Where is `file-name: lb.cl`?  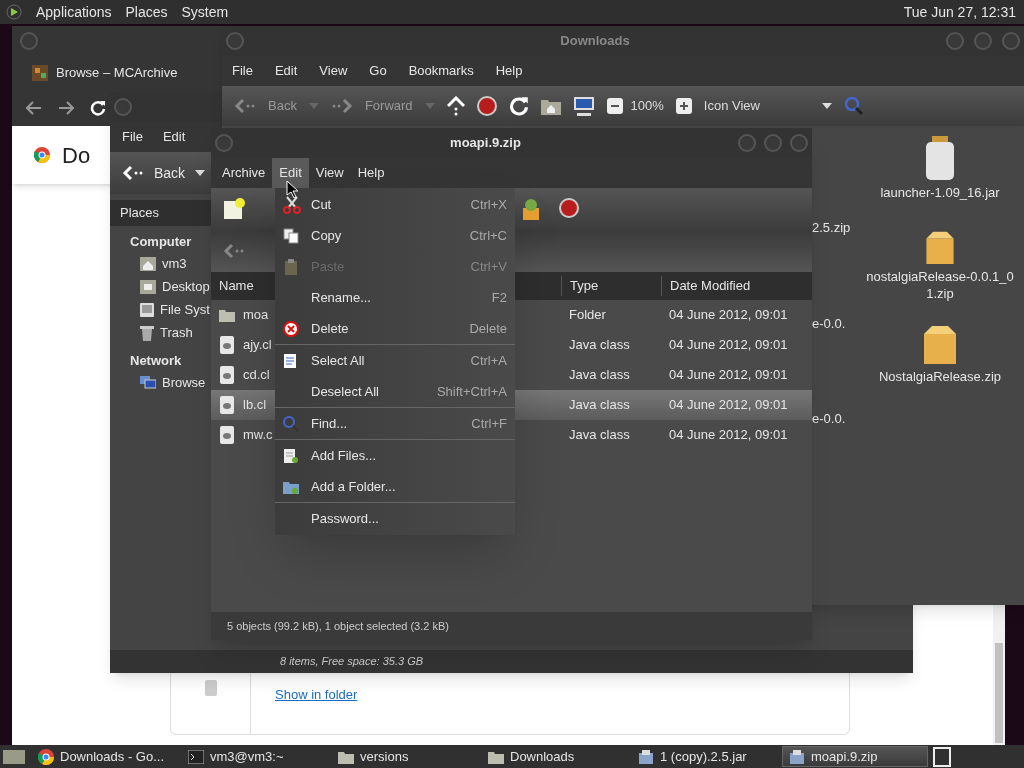
file-name: lb.cl is located at coordinates (255, 405).